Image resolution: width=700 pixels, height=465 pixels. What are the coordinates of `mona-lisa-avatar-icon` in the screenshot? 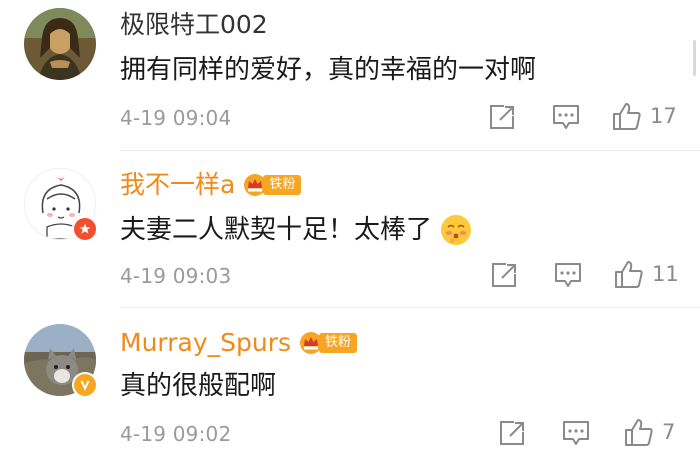 It's located at (60, 44).